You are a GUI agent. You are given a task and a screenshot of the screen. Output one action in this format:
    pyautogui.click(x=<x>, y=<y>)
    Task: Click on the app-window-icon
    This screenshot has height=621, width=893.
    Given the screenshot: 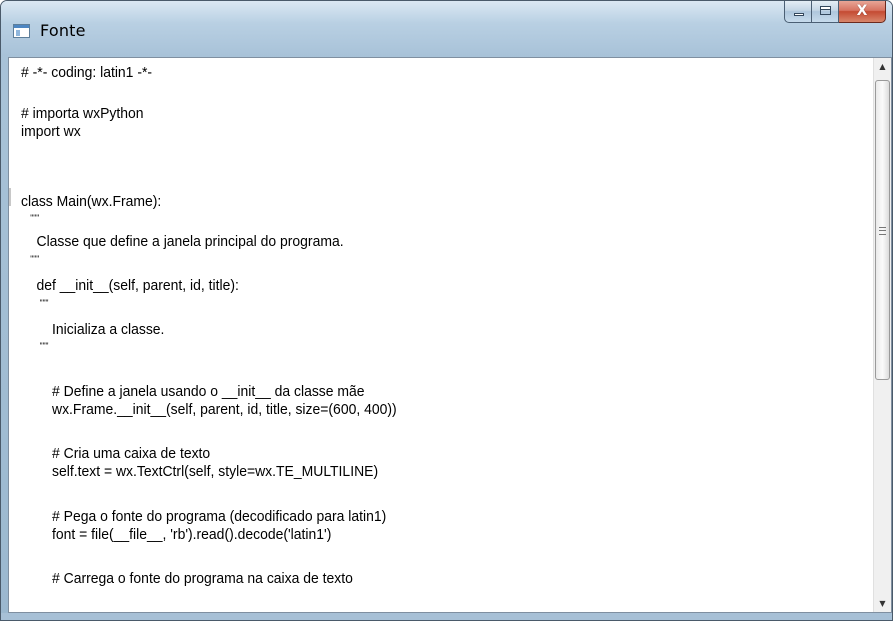 What is the action you would take?
    pyautogui.click(x=21, y=31)
    